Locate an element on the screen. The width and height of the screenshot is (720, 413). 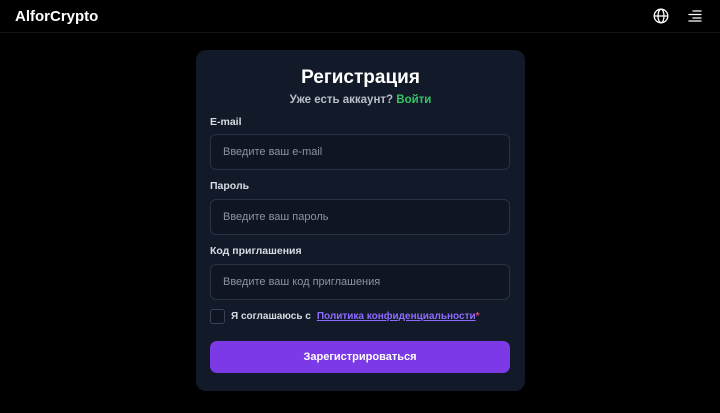
login-prompt: Уже есть аккаунт? Войти is located at coordinates (360, 100).